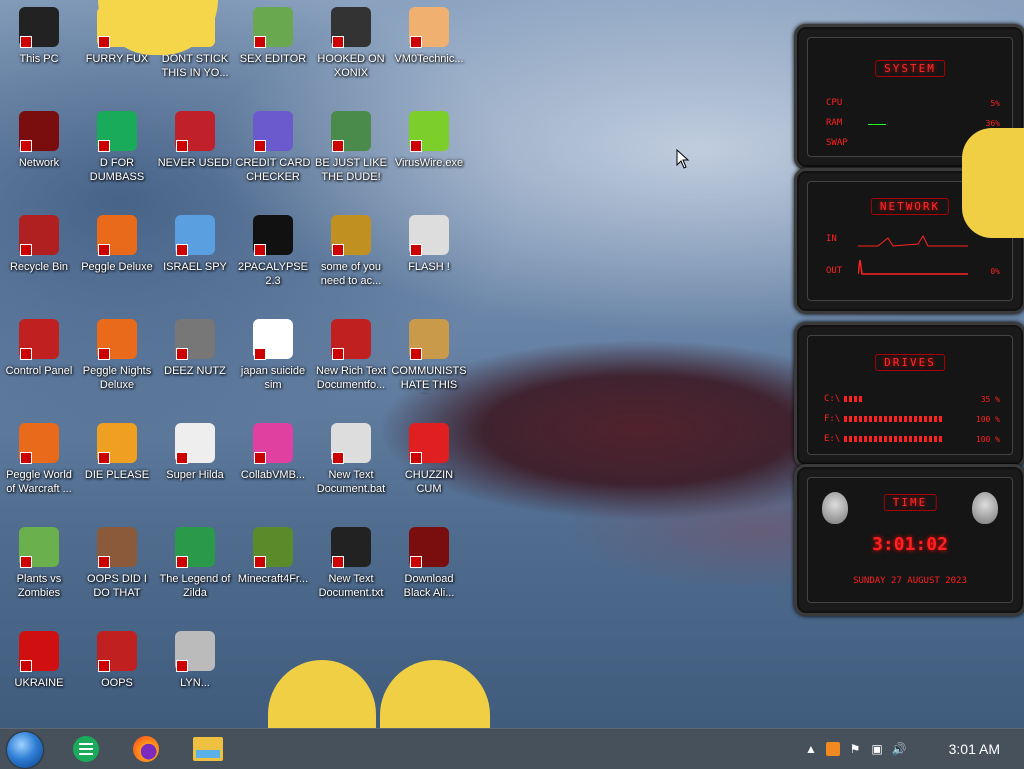 This screenshot has height=769, width=1024. I want to click on app-tray-icon, so click(833, 749).